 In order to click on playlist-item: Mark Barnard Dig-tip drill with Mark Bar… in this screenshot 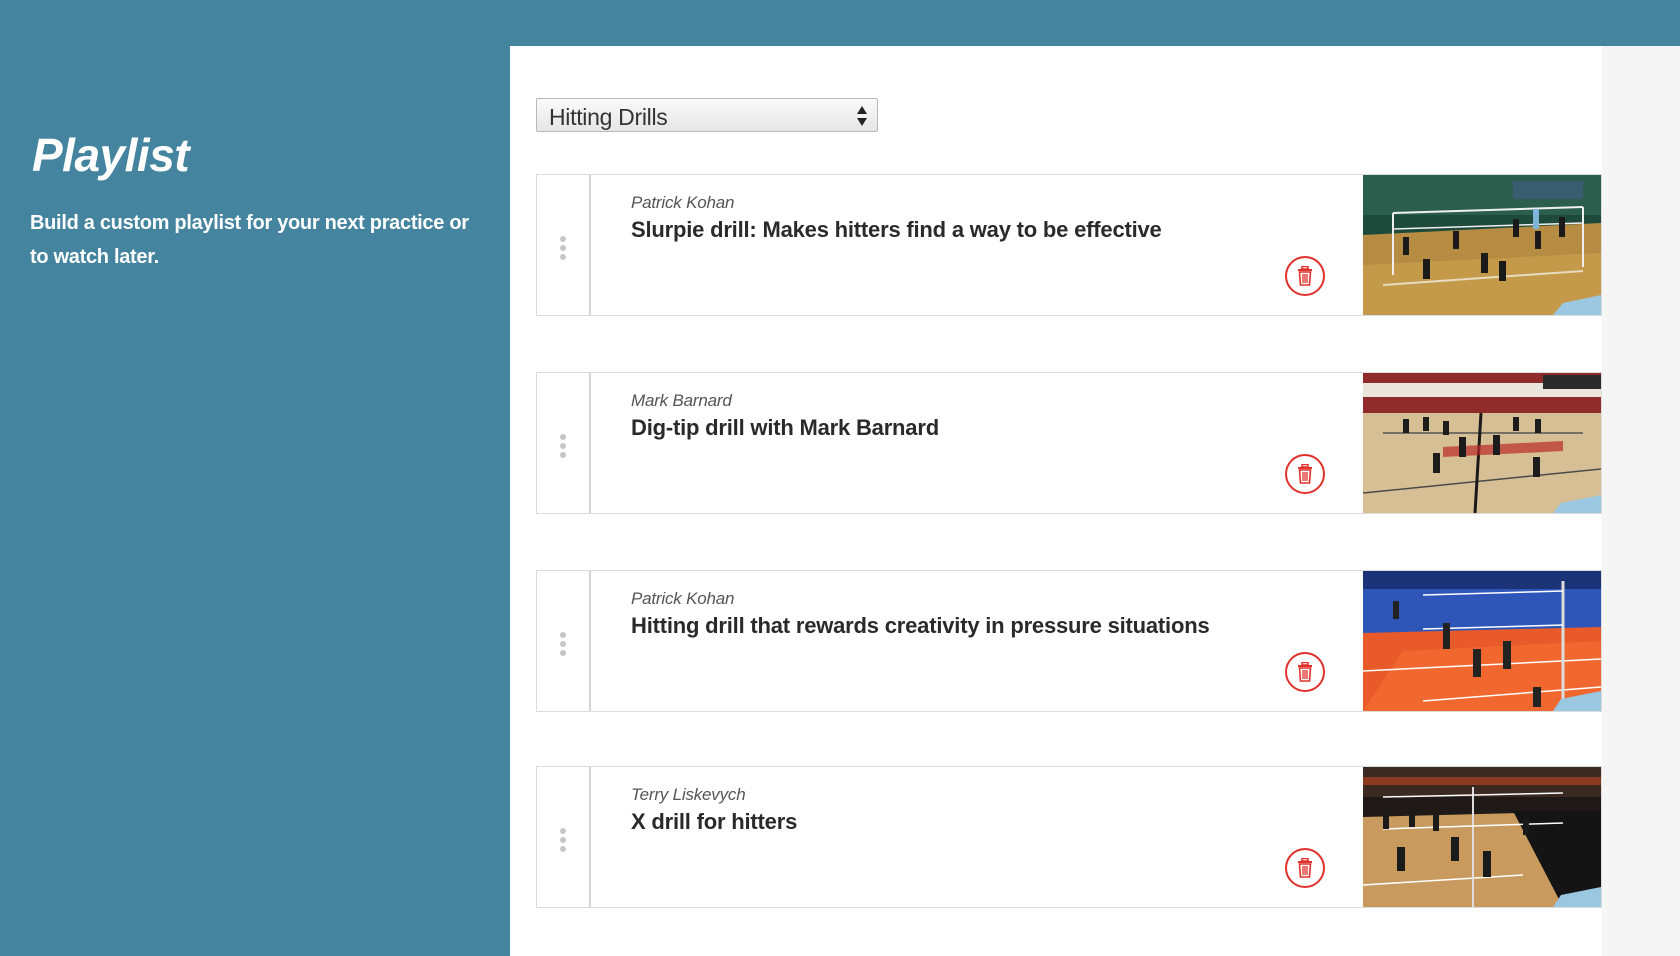, I will do `click(1069, 443)`.